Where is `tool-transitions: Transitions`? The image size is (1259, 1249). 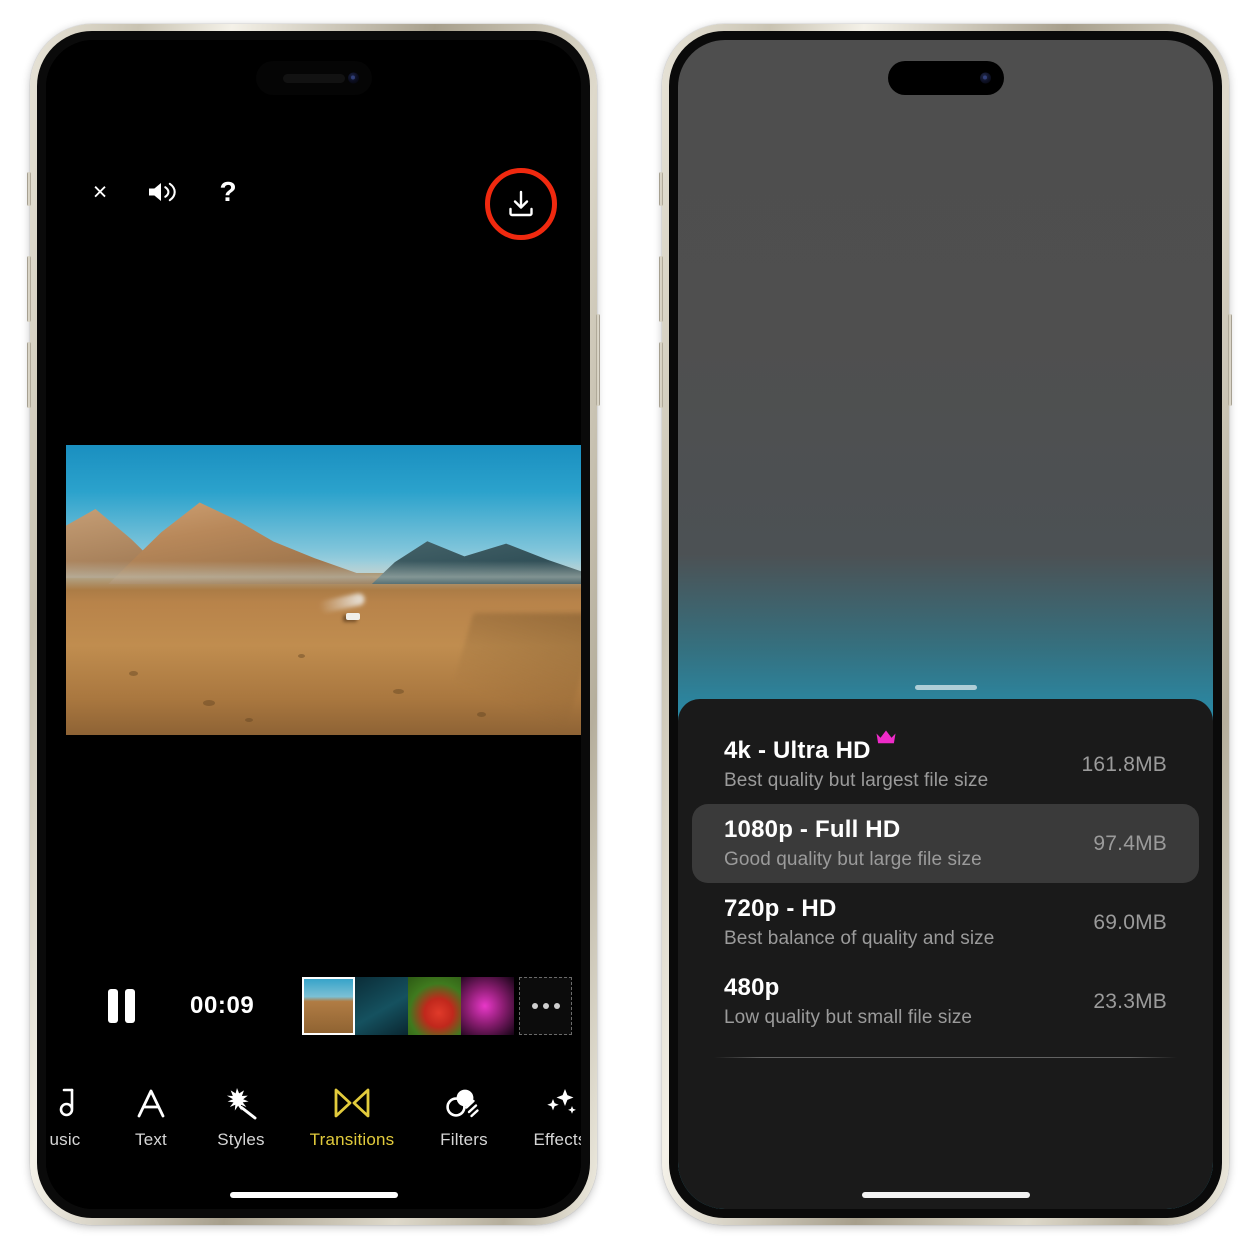 tool-transitions: Transitions is located at coordinates (352, 1114).